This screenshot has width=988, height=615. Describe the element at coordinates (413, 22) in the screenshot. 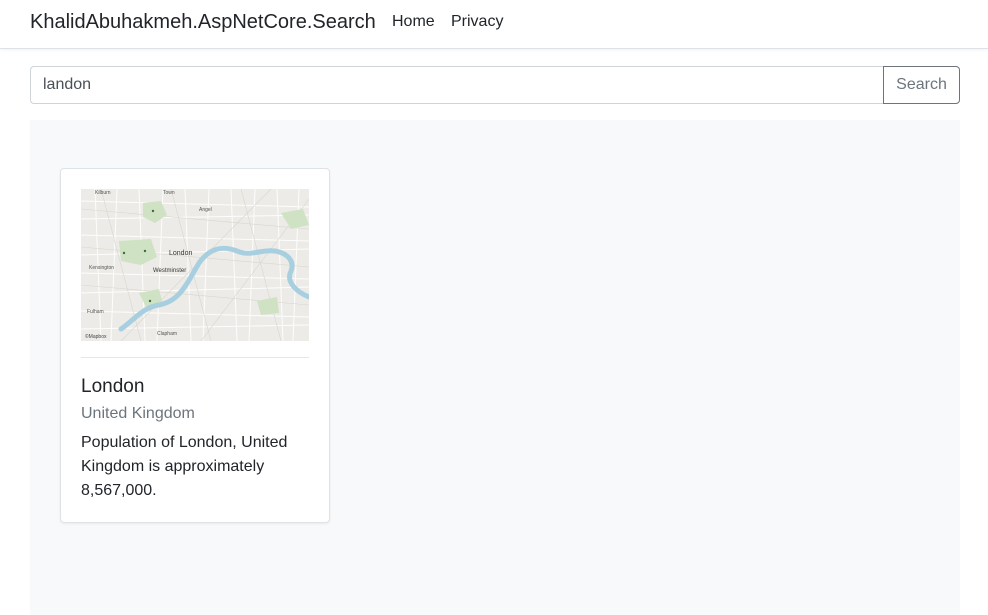

I see `nav-link-home: Home` at that location.